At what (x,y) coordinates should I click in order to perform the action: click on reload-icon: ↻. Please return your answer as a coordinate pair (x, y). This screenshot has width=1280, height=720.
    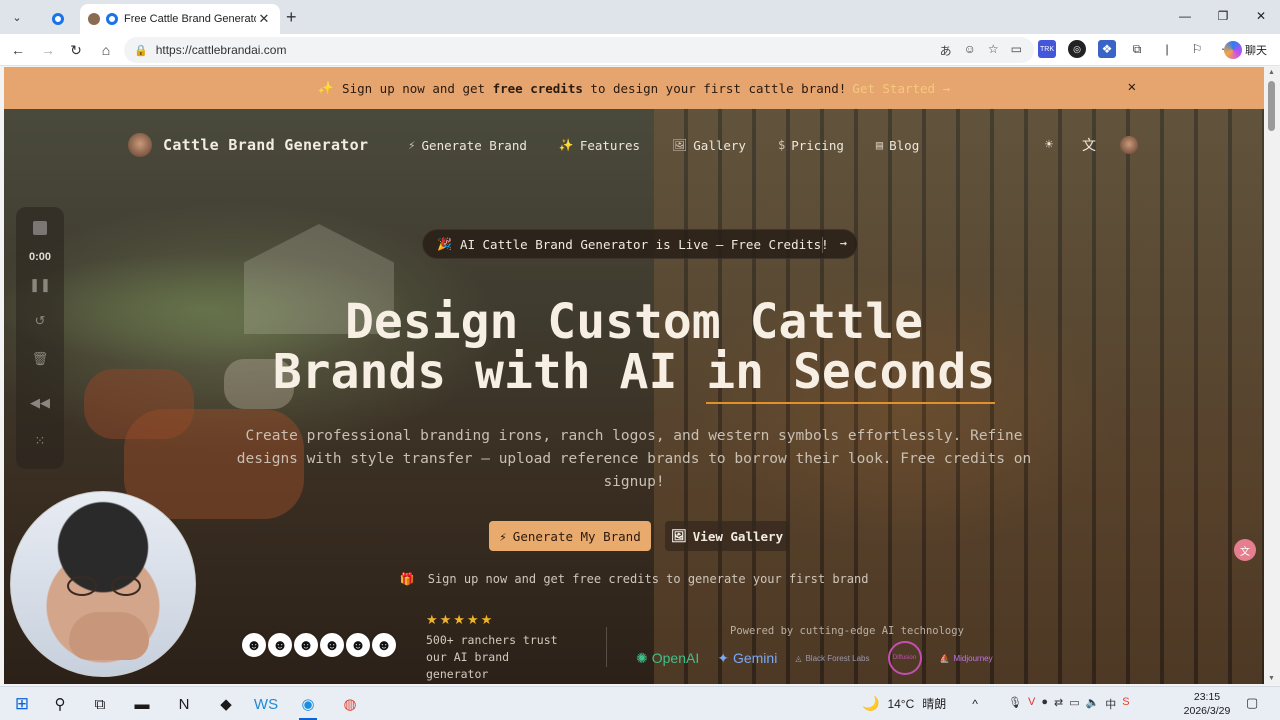
    Looking at the image, I should click on (76, 50).